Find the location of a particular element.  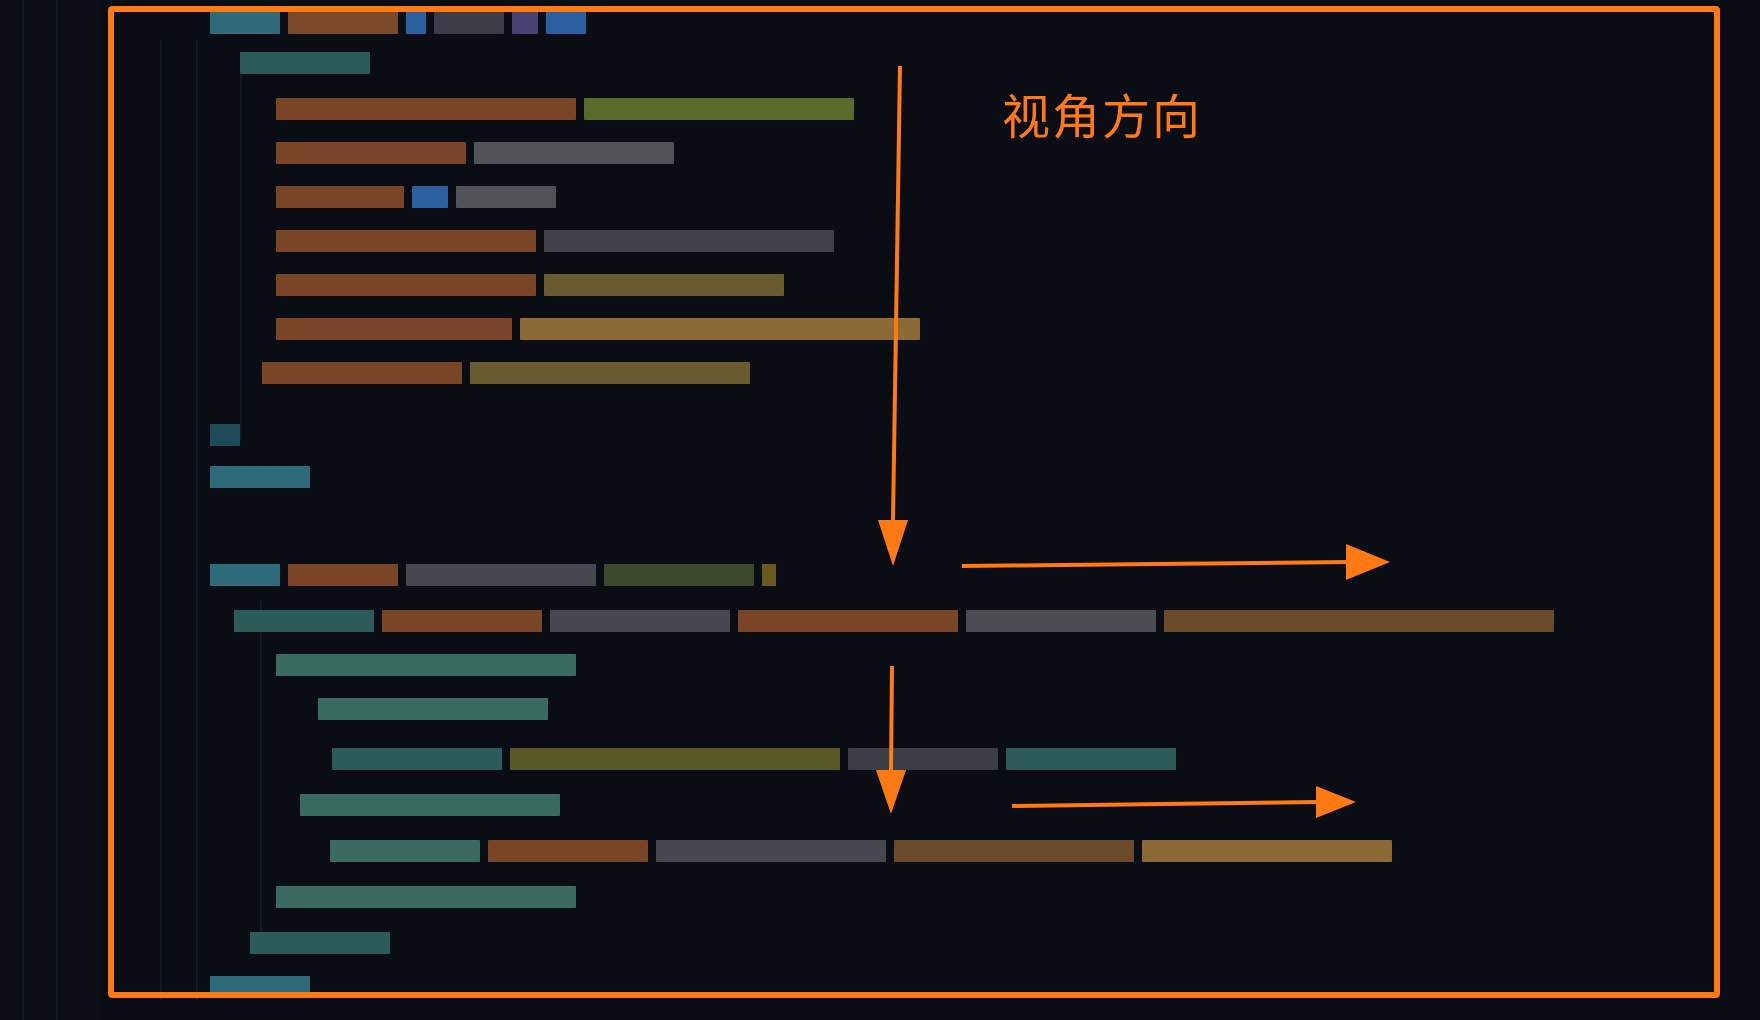

arrowhead-right-upper is located at coordinates (1368, 562).